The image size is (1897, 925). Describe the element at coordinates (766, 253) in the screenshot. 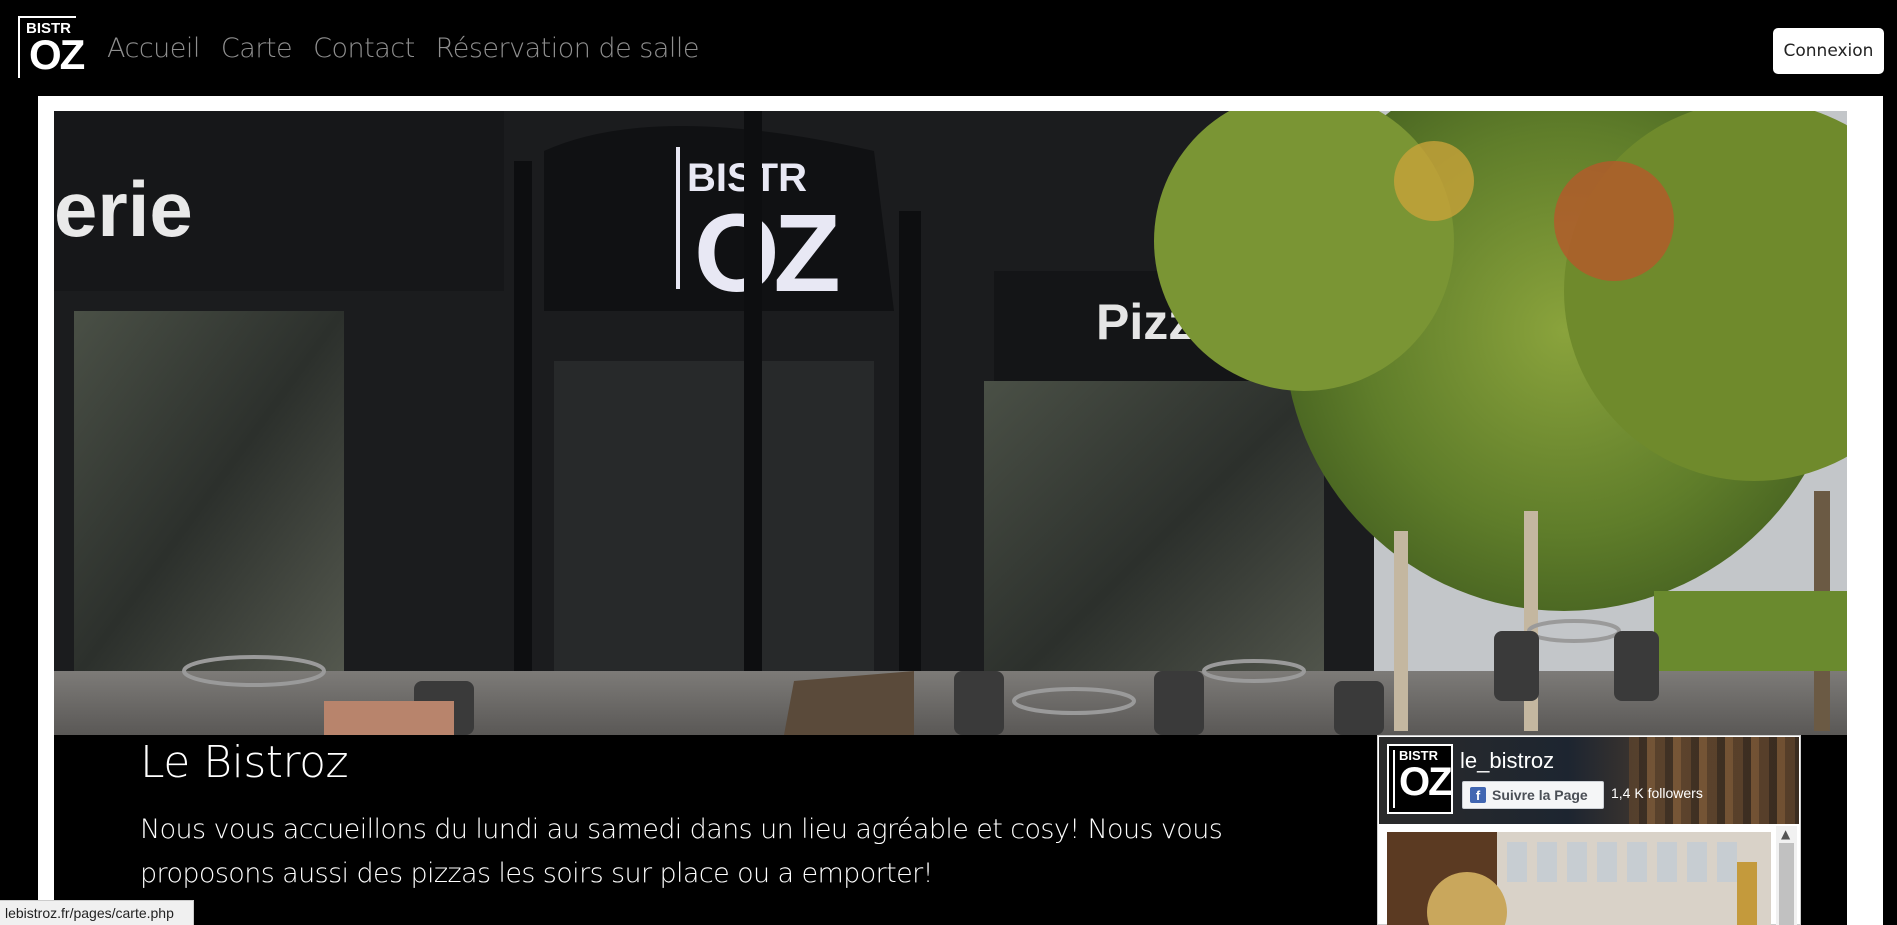

I see `svg-text: OZ` at that location.